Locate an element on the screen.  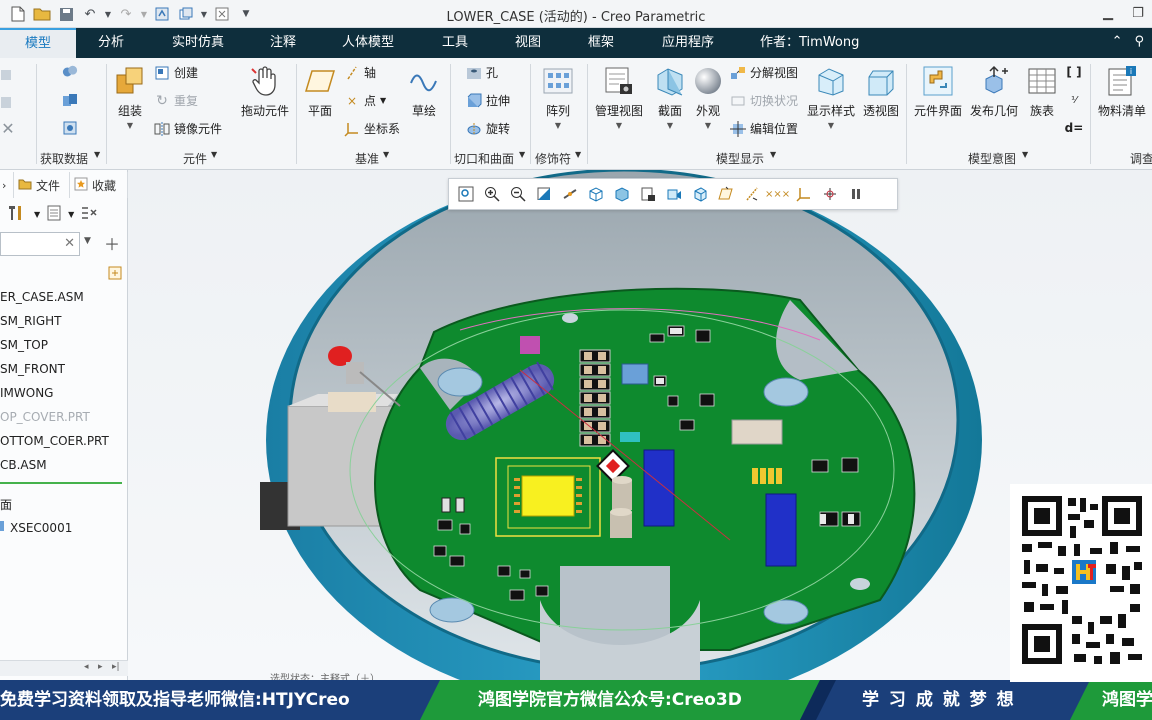
toggle-status-button: 切换状况 is located at coordinates (764, 100).